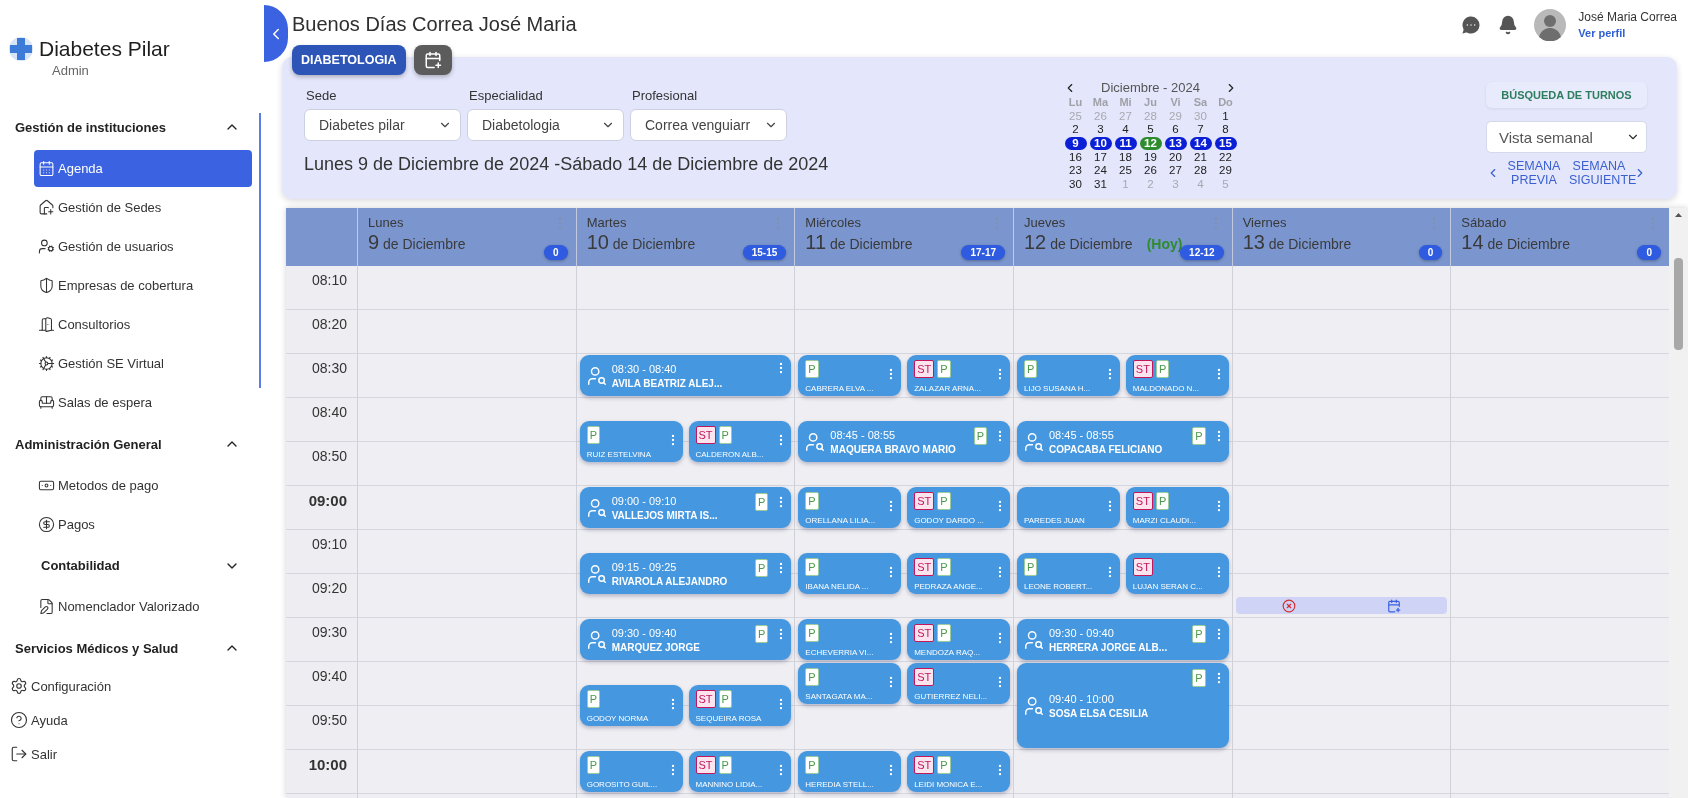 The image size is (1688, 798). Describe the element at coordinates (1225, 143) in the screenshot. I see `calendar-day: 15` at that location.